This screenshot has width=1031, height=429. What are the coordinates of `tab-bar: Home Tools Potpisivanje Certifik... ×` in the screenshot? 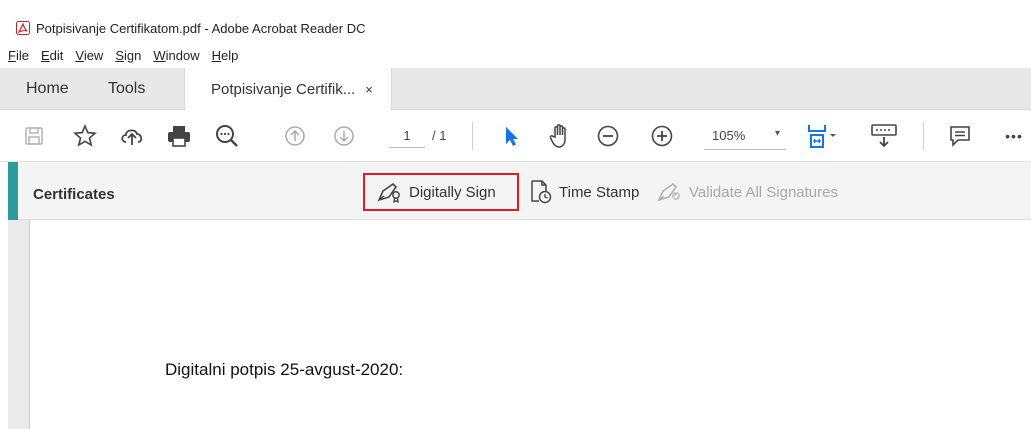 It's located at (515, 89).